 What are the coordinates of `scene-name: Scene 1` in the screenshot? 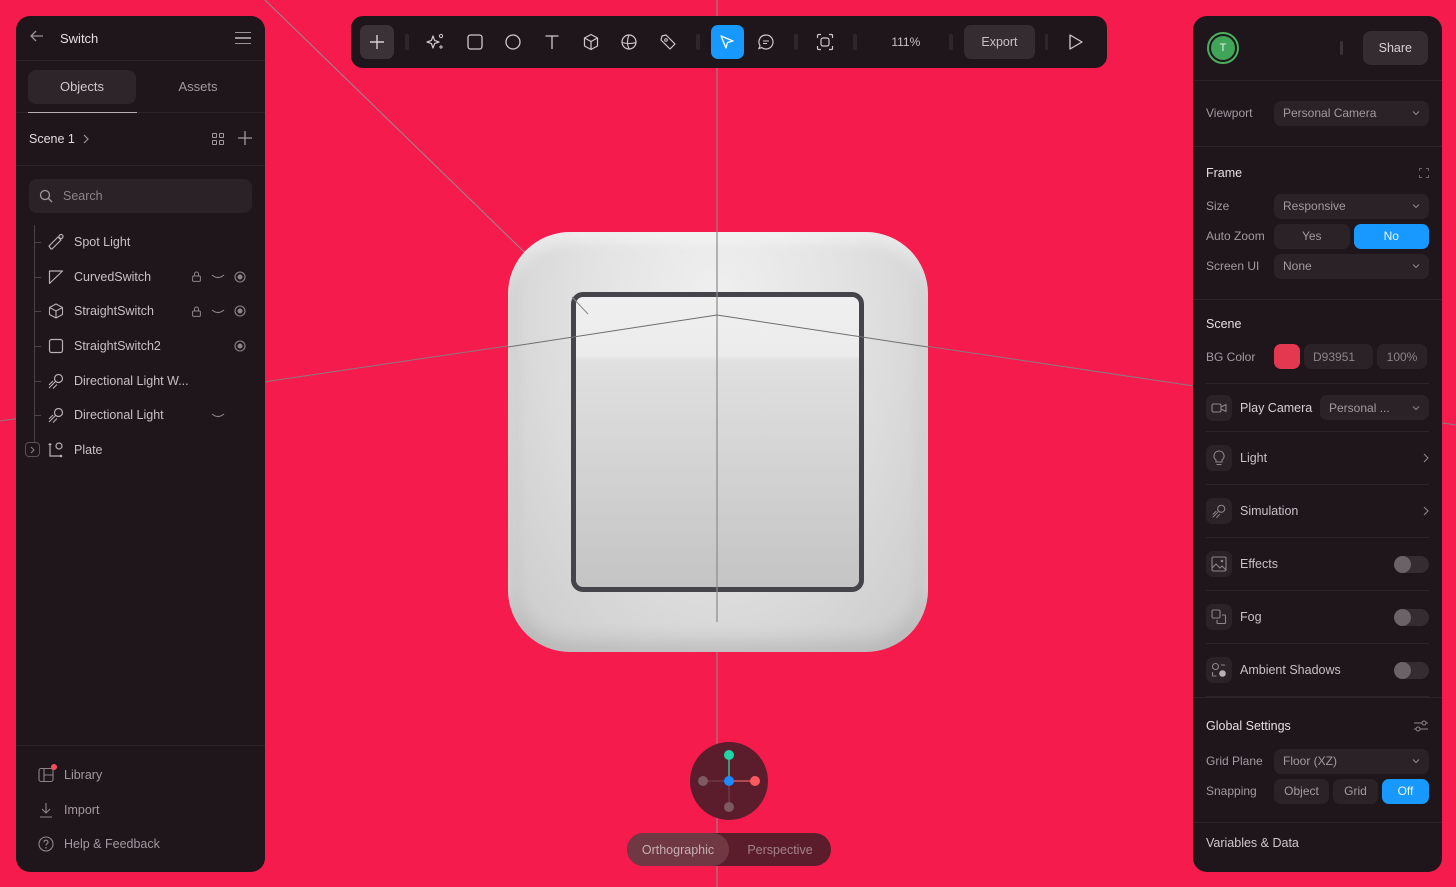 It's located at (52, 139).